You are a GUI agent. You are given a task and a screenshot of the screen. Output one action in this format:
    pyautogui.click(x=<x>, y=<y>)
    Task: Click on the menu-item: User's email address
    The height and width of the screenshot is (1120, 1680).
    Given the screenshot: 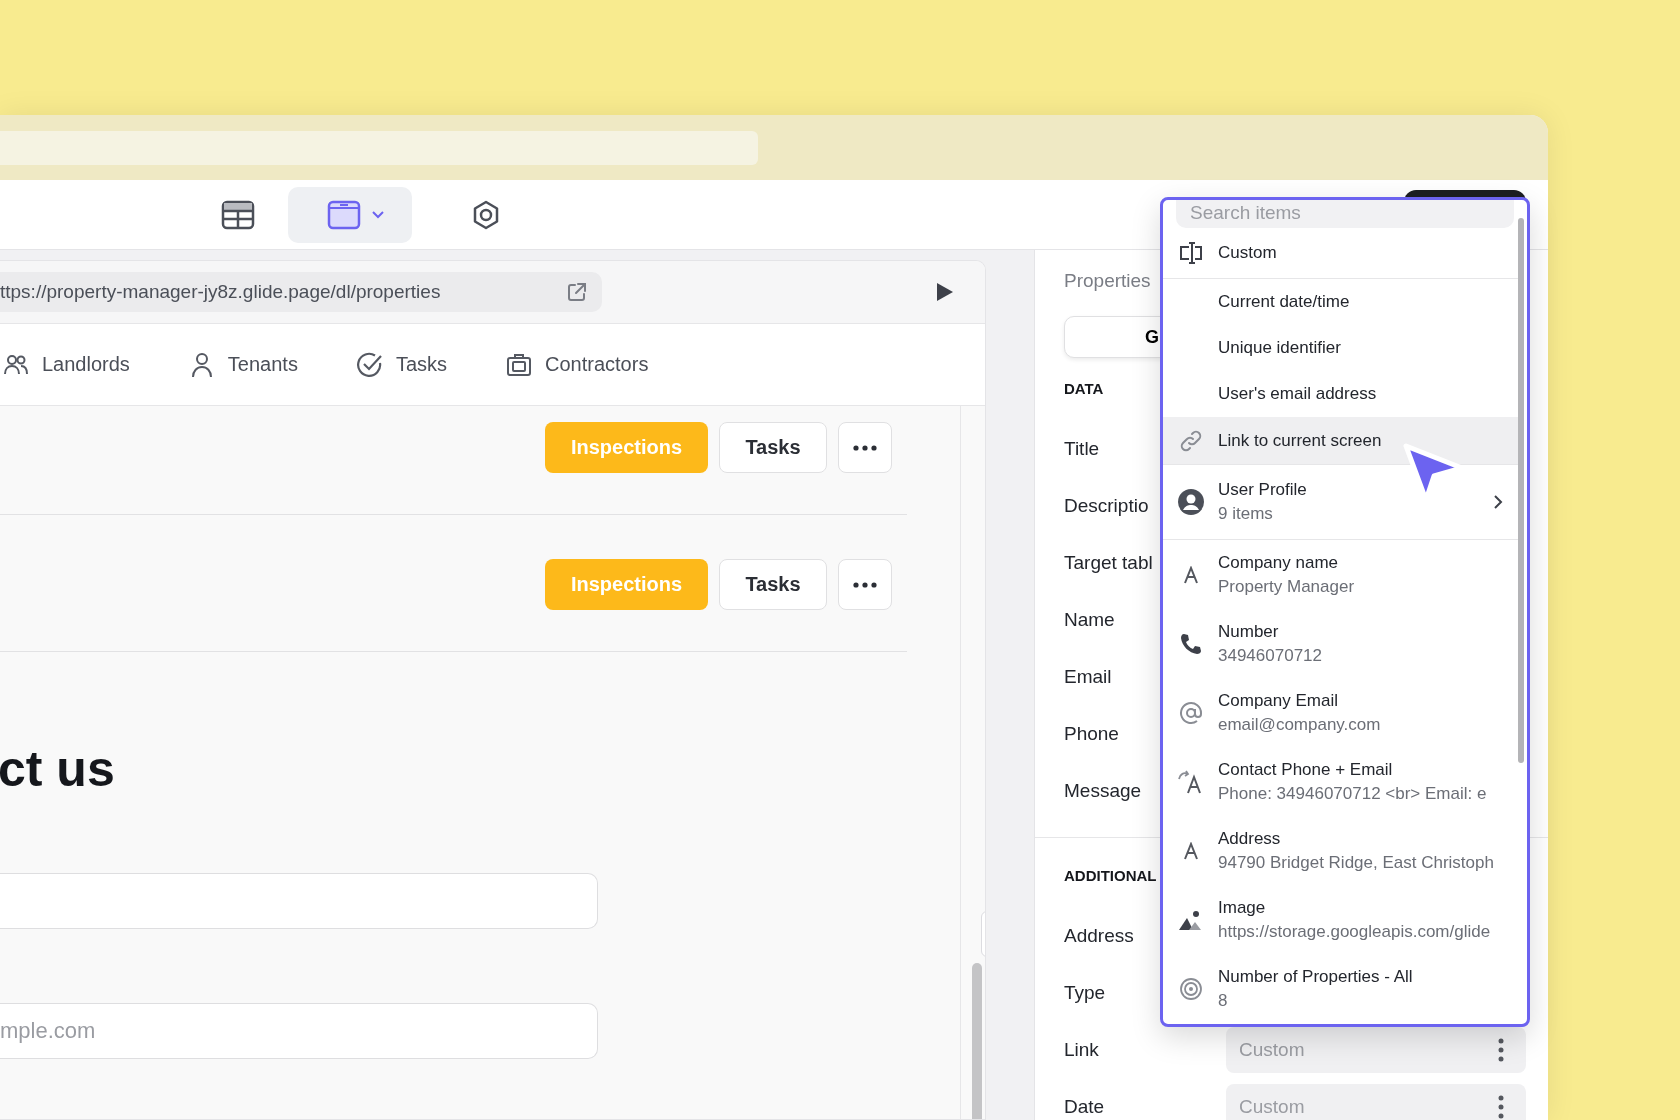 What is the action you would take?
    pyautogui.click(x=1340, y=394)
    